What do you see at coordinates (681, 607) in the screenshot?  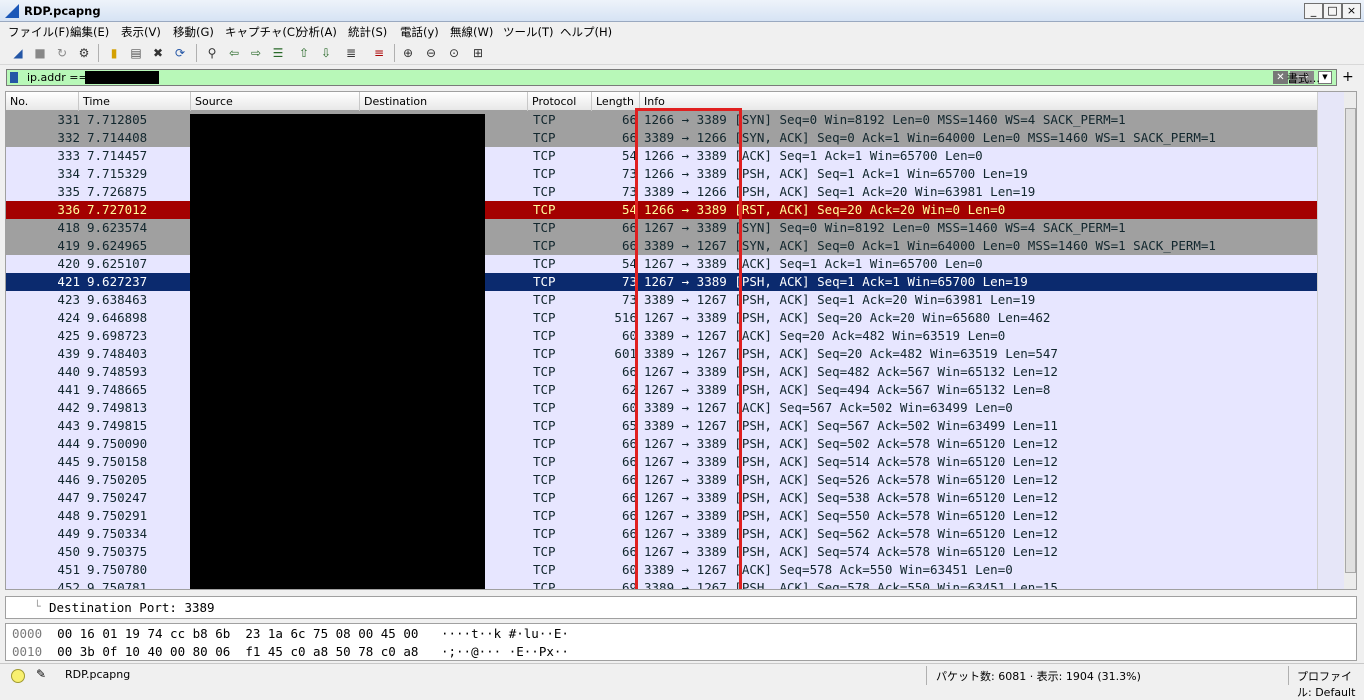 I see `packet-details: └ Destination Port: 3389` at bounding box center [681, 607].